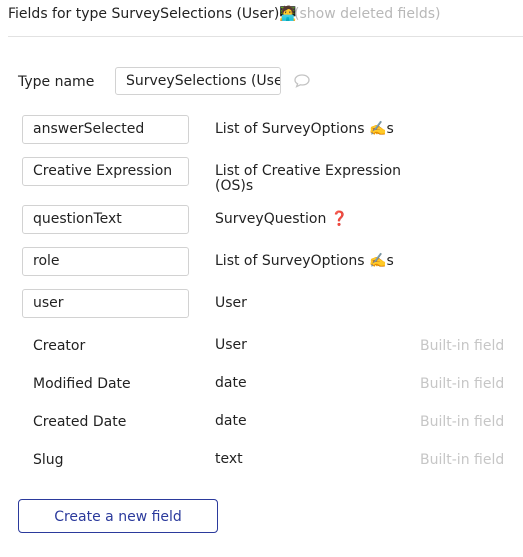 This screenshot has height=557, width=523. Describe the element at coordinates (80, 422) in the screenshot. I see `builtin-field-name: Created Date` at that location.